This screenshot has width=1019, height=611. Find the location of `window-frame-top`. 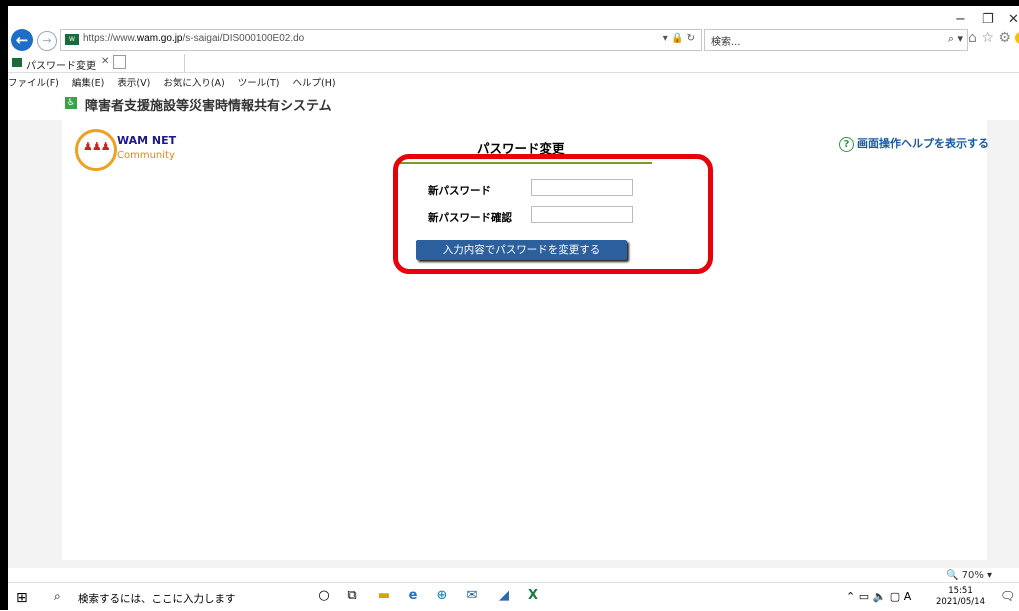

window-frame-top is located at coordinates (509, 3).